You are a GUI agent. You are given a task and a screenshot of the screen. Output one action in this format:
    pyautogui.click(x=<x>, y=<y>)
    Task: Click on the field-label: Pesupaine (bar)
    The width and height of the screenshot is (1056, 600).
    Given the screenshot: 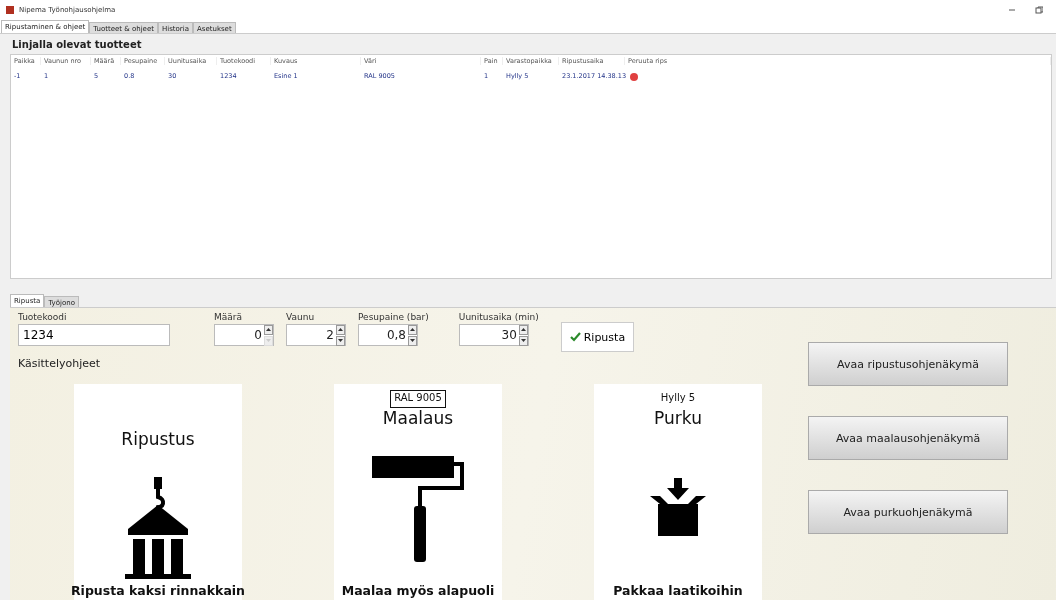 What is the action you would take?
    pyautogui.click(x=393, y=318)
    